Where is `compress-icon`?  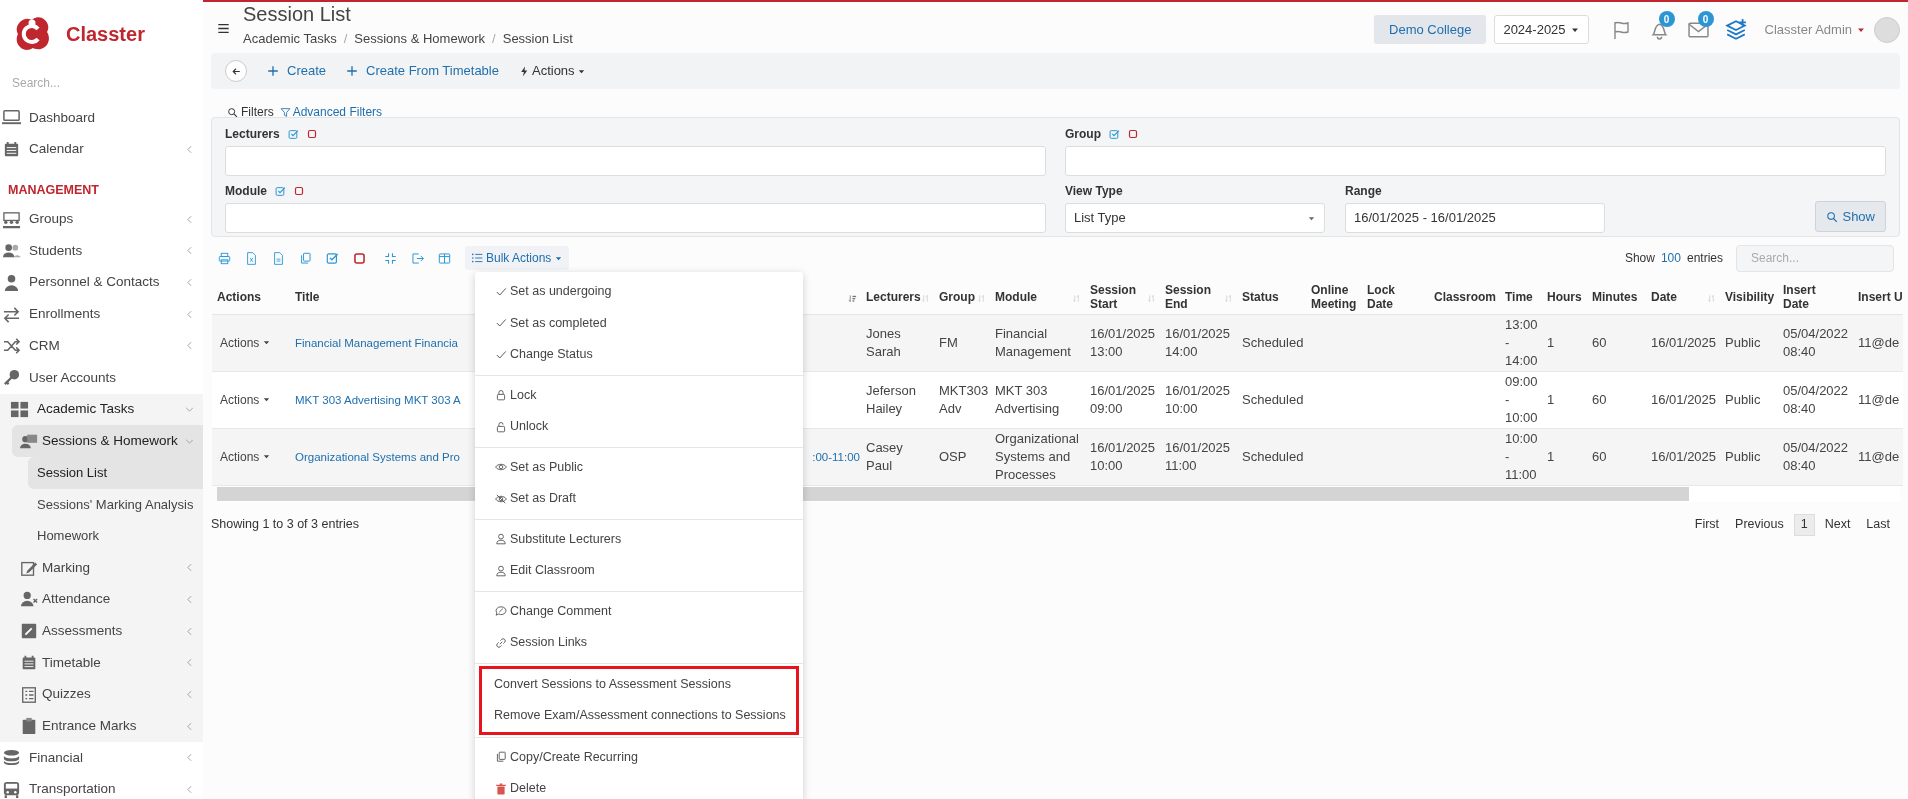 compress-icon is located at coordinates (390, 258).